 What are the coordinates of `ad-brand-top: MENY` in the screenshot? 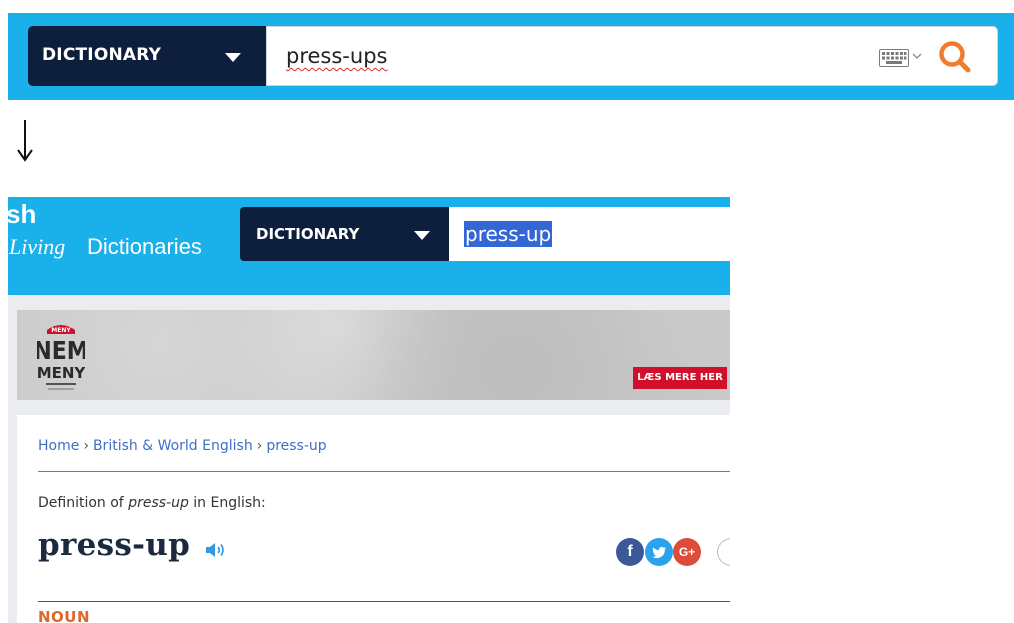 It's located at (61, 330).